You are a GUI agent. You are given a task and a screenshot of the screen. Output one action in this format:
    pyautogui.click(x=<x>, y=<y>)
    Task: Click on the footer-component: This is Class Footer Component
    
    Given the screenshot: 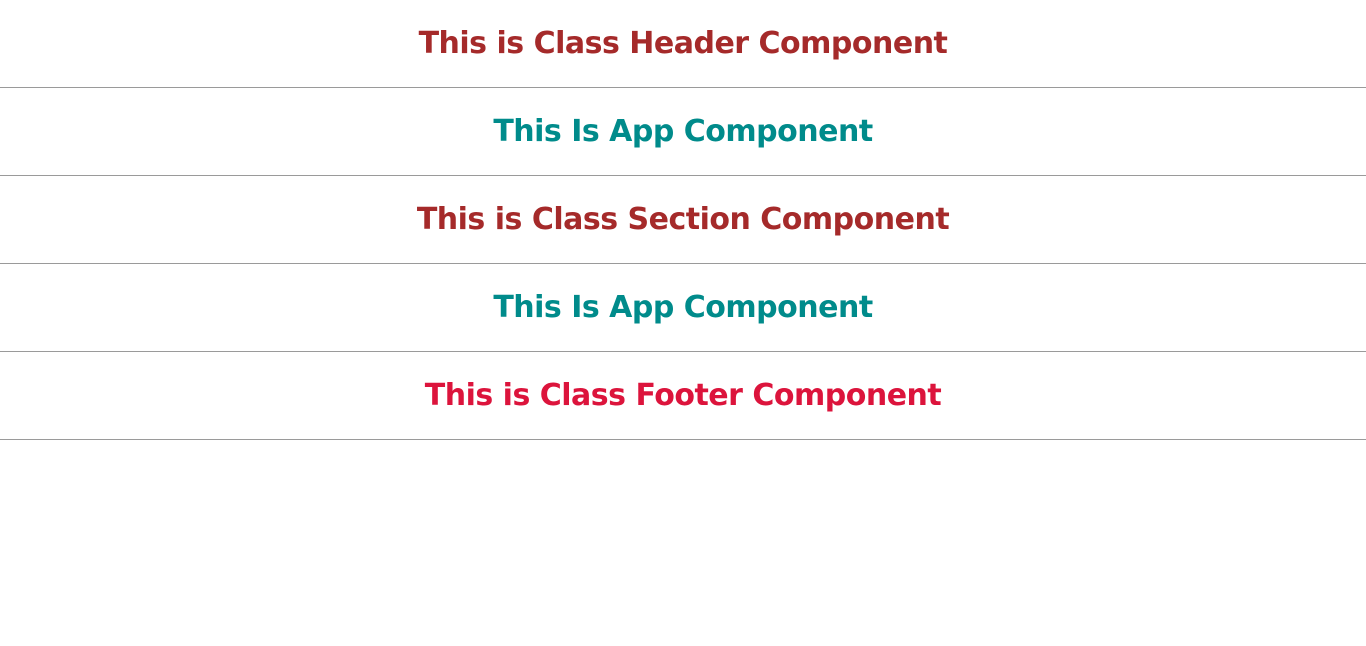 What is the action you would take?
    pyautogui.click(x=683, y=396)
    